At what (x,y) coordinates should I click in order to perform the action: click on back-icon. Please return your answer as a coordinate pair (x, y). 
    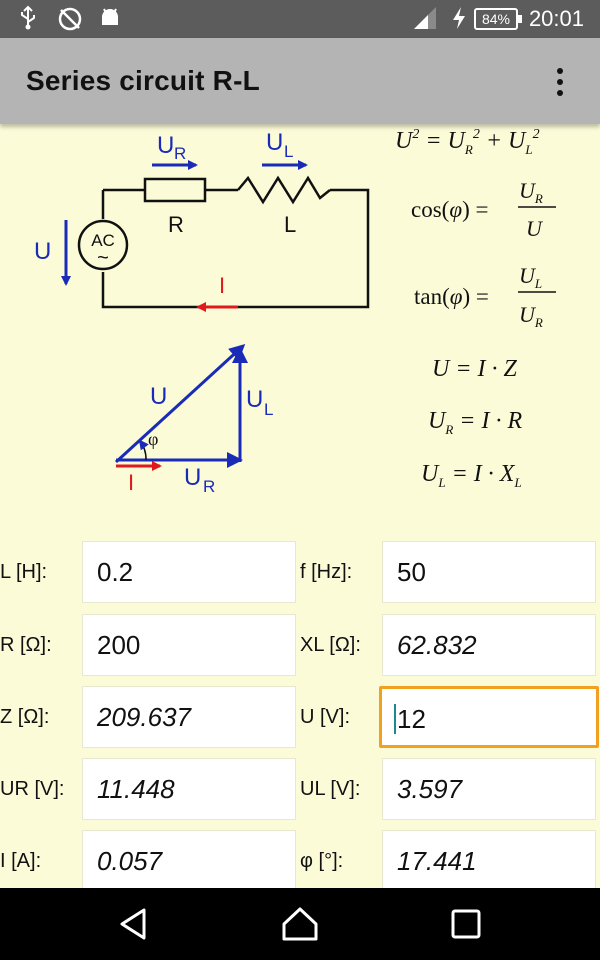
    Looking at the image, I should click on (134, 924).